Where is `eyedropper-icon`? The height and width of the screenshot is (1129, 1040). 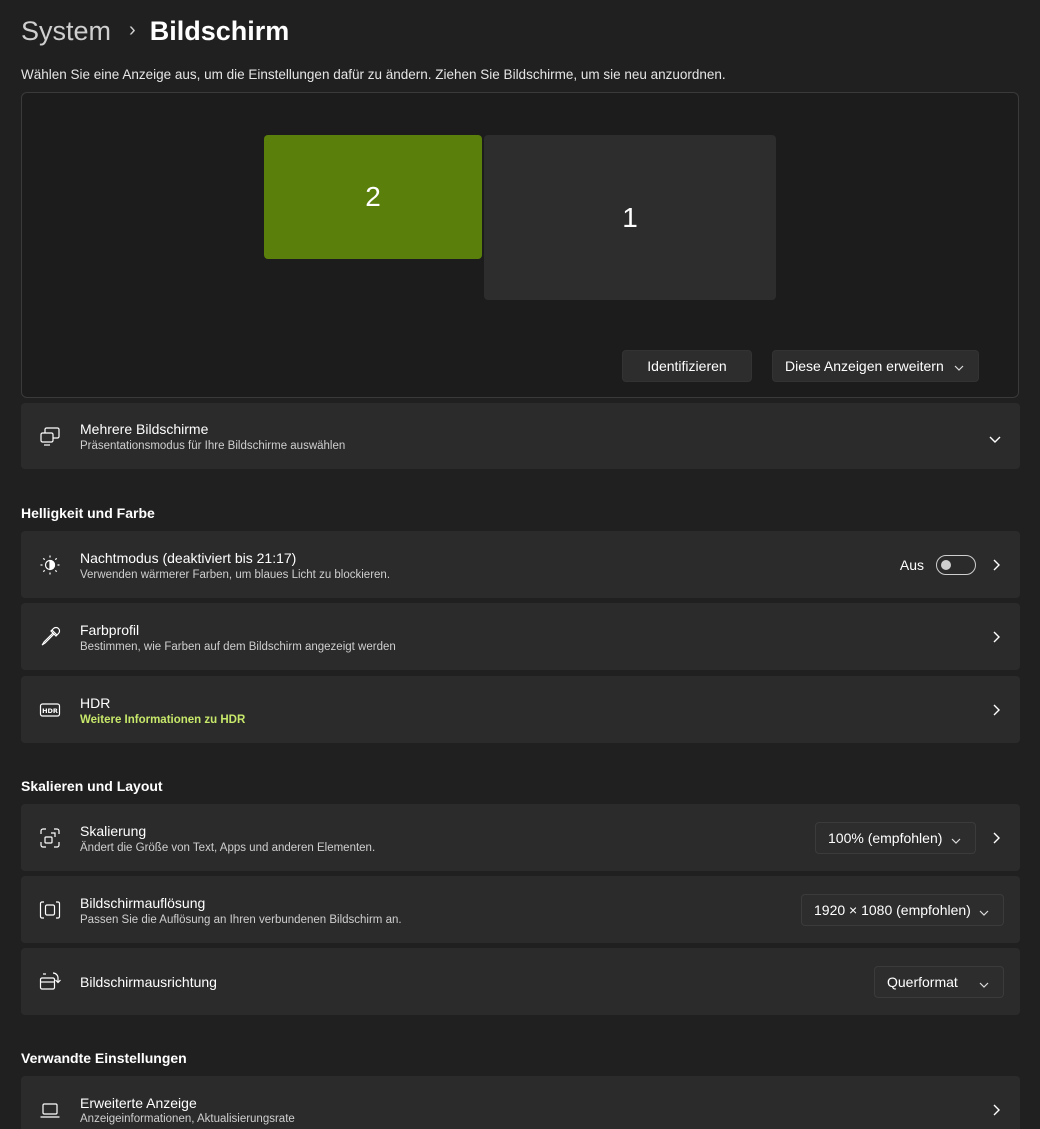
eyedropper-icon is located at coordinates (50, 637).